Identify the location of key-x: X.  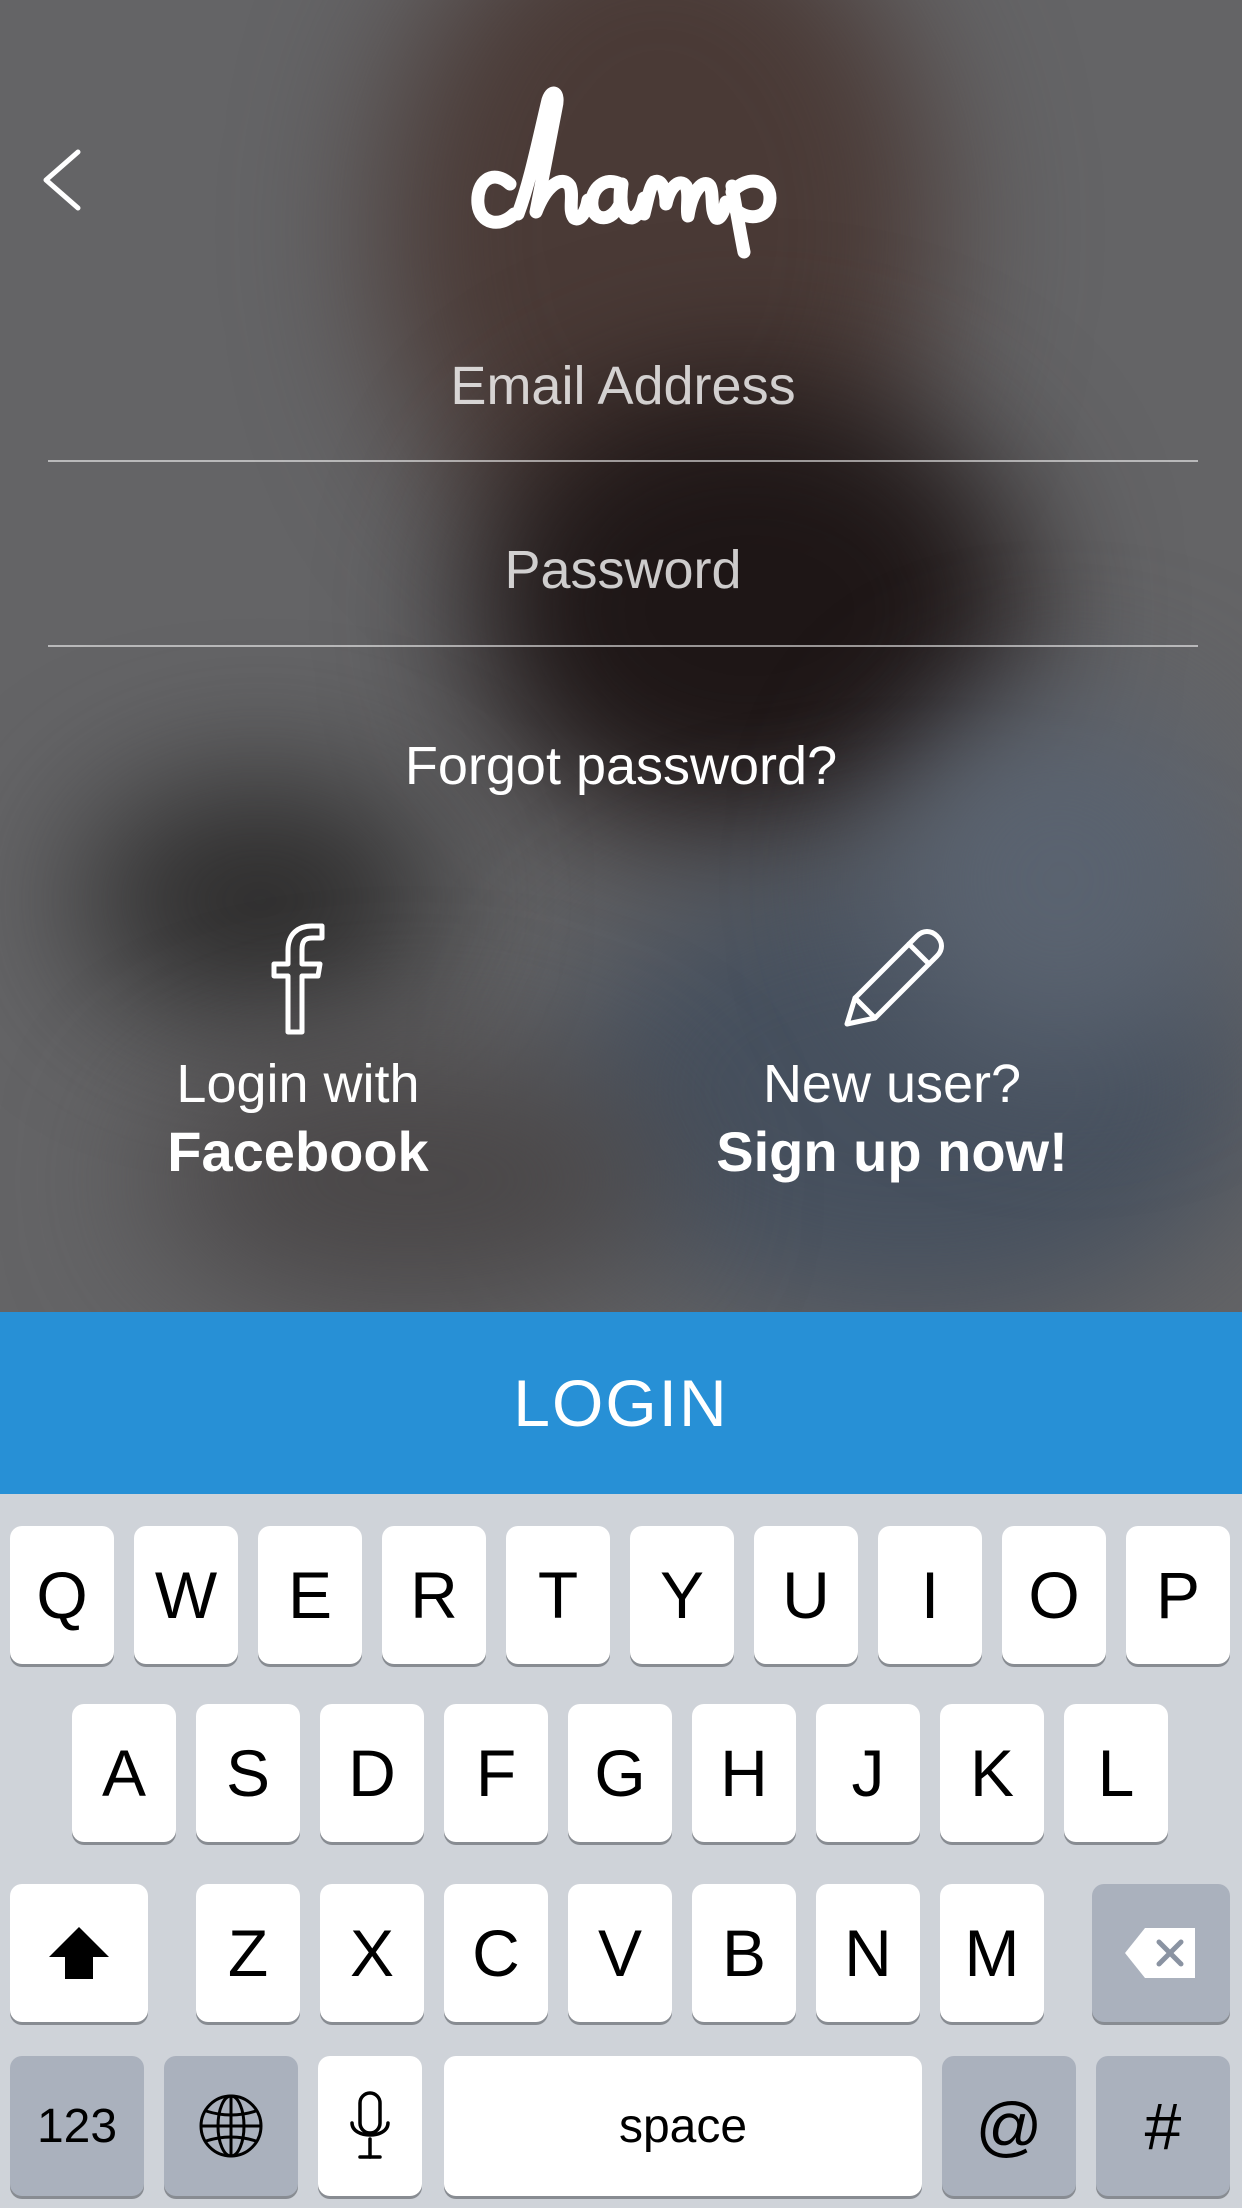
(372, 1953).